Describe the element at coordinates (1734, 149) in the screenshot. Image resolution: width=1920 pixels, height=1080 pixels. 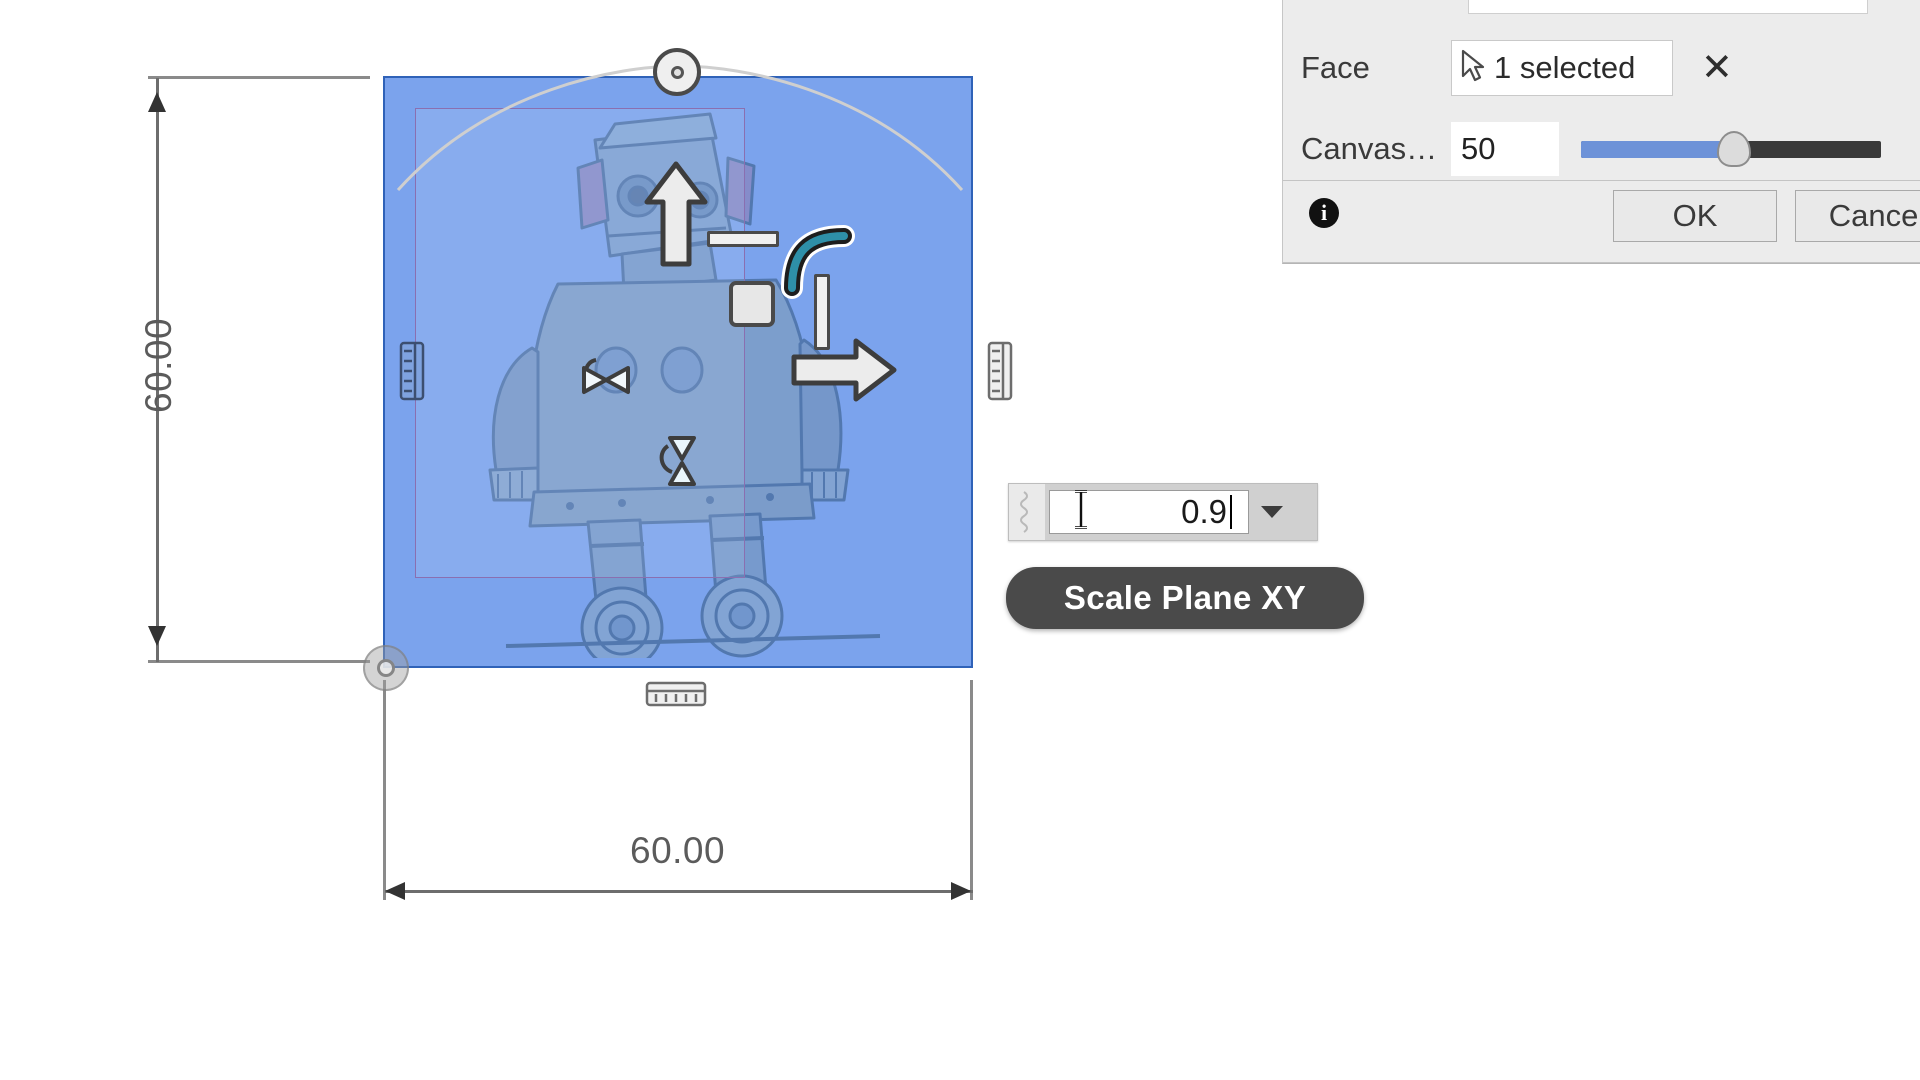
I see `canvas-opacity-slider-thumb` at that location.